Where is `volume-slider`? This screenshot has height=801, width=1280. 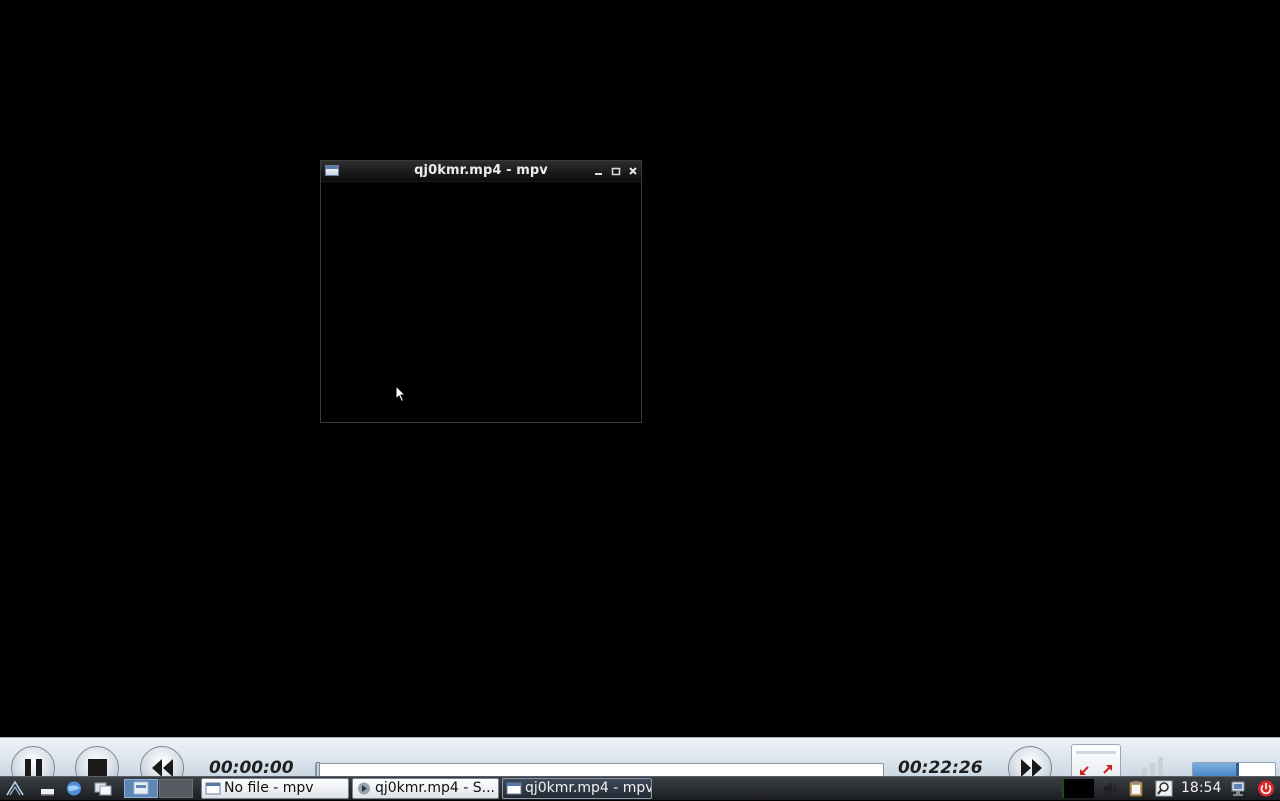 volume-slider is located at coordinates (1234, 769).